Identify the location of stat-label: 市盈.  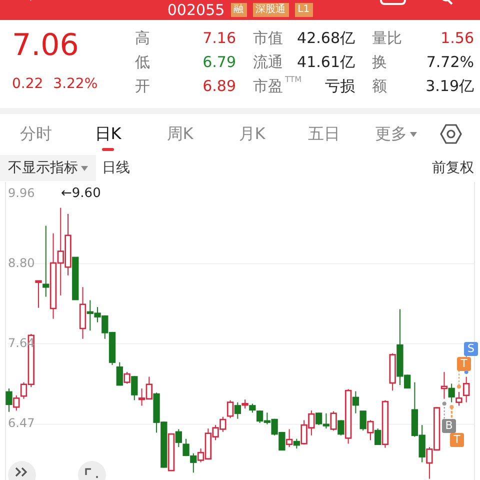
(268, 86).